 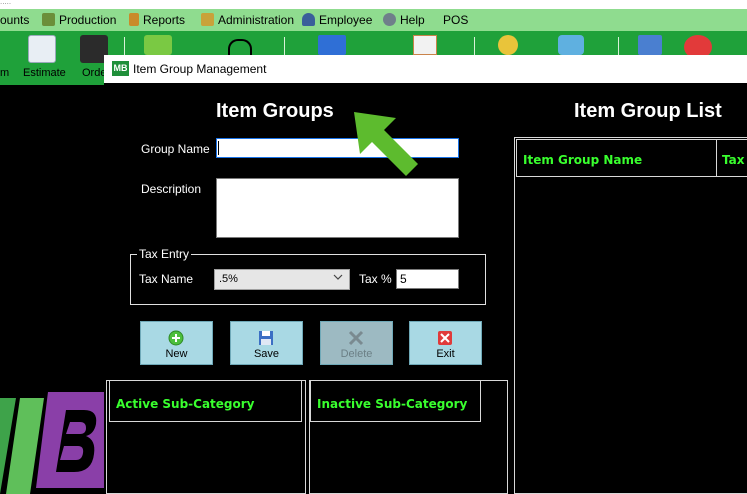 What do you see at coordinates (52, 441) in the screenshot?
I see `app-logo` at bounding box center [52, 441].